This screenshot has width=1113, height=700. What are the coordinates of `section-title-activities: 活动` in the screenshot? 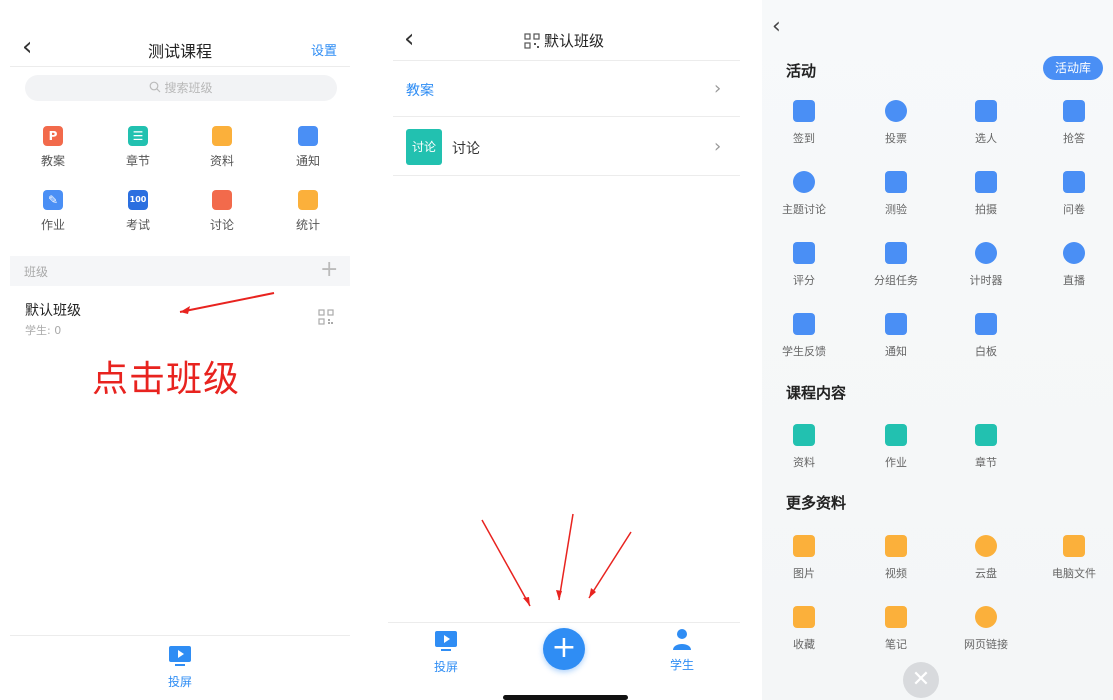 It's located at (801, 71).